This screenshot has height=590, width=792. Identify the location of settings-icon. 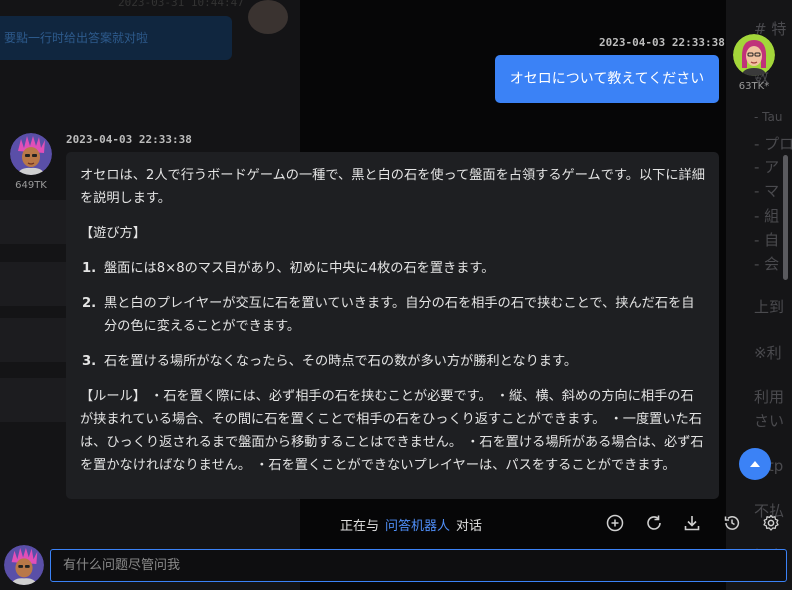
(771, 522).